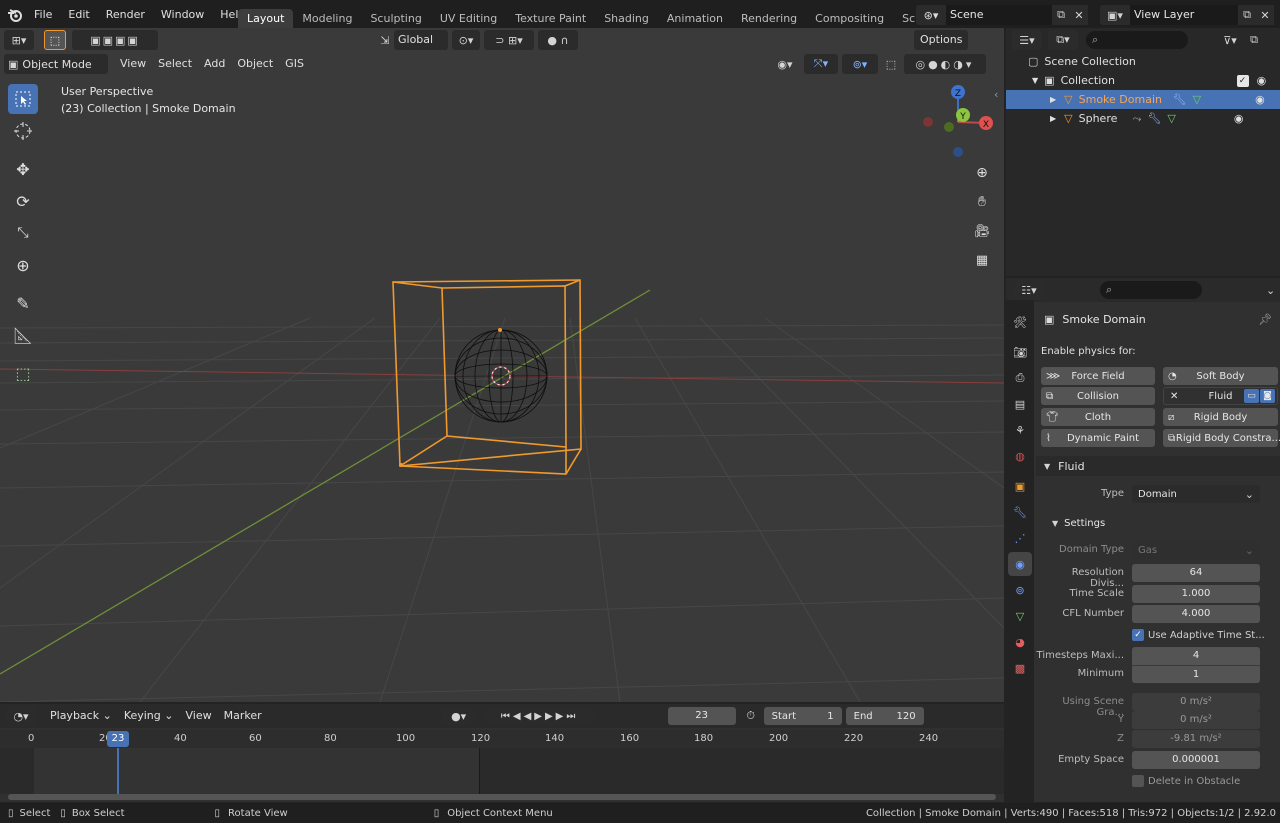 The width and height of the screenshot is (1280, 823). I want to click on xray-icon: ⬚, so click(891, 64).